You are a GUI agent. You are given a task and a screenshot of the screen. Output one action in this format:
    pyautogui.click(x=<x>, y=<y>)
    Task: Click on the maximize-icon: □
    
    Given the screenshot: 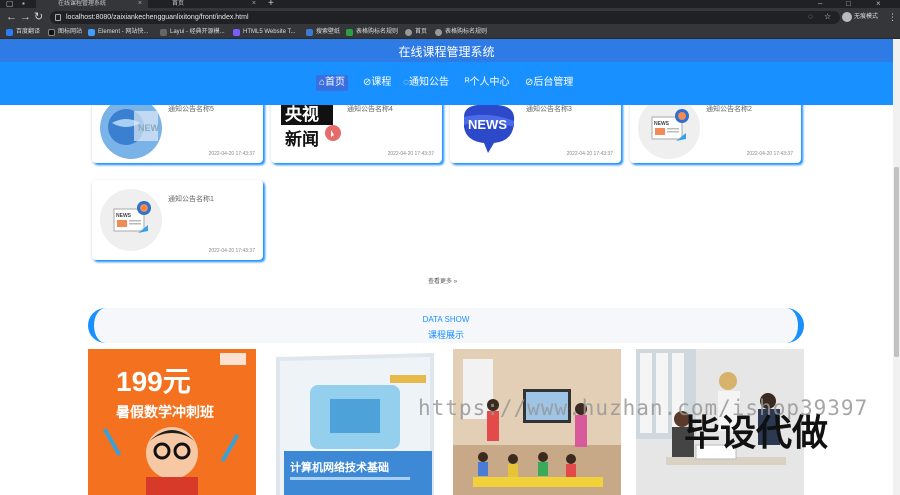 What is the action you would take?
    pyautogui.click(x=848, y=4)
    